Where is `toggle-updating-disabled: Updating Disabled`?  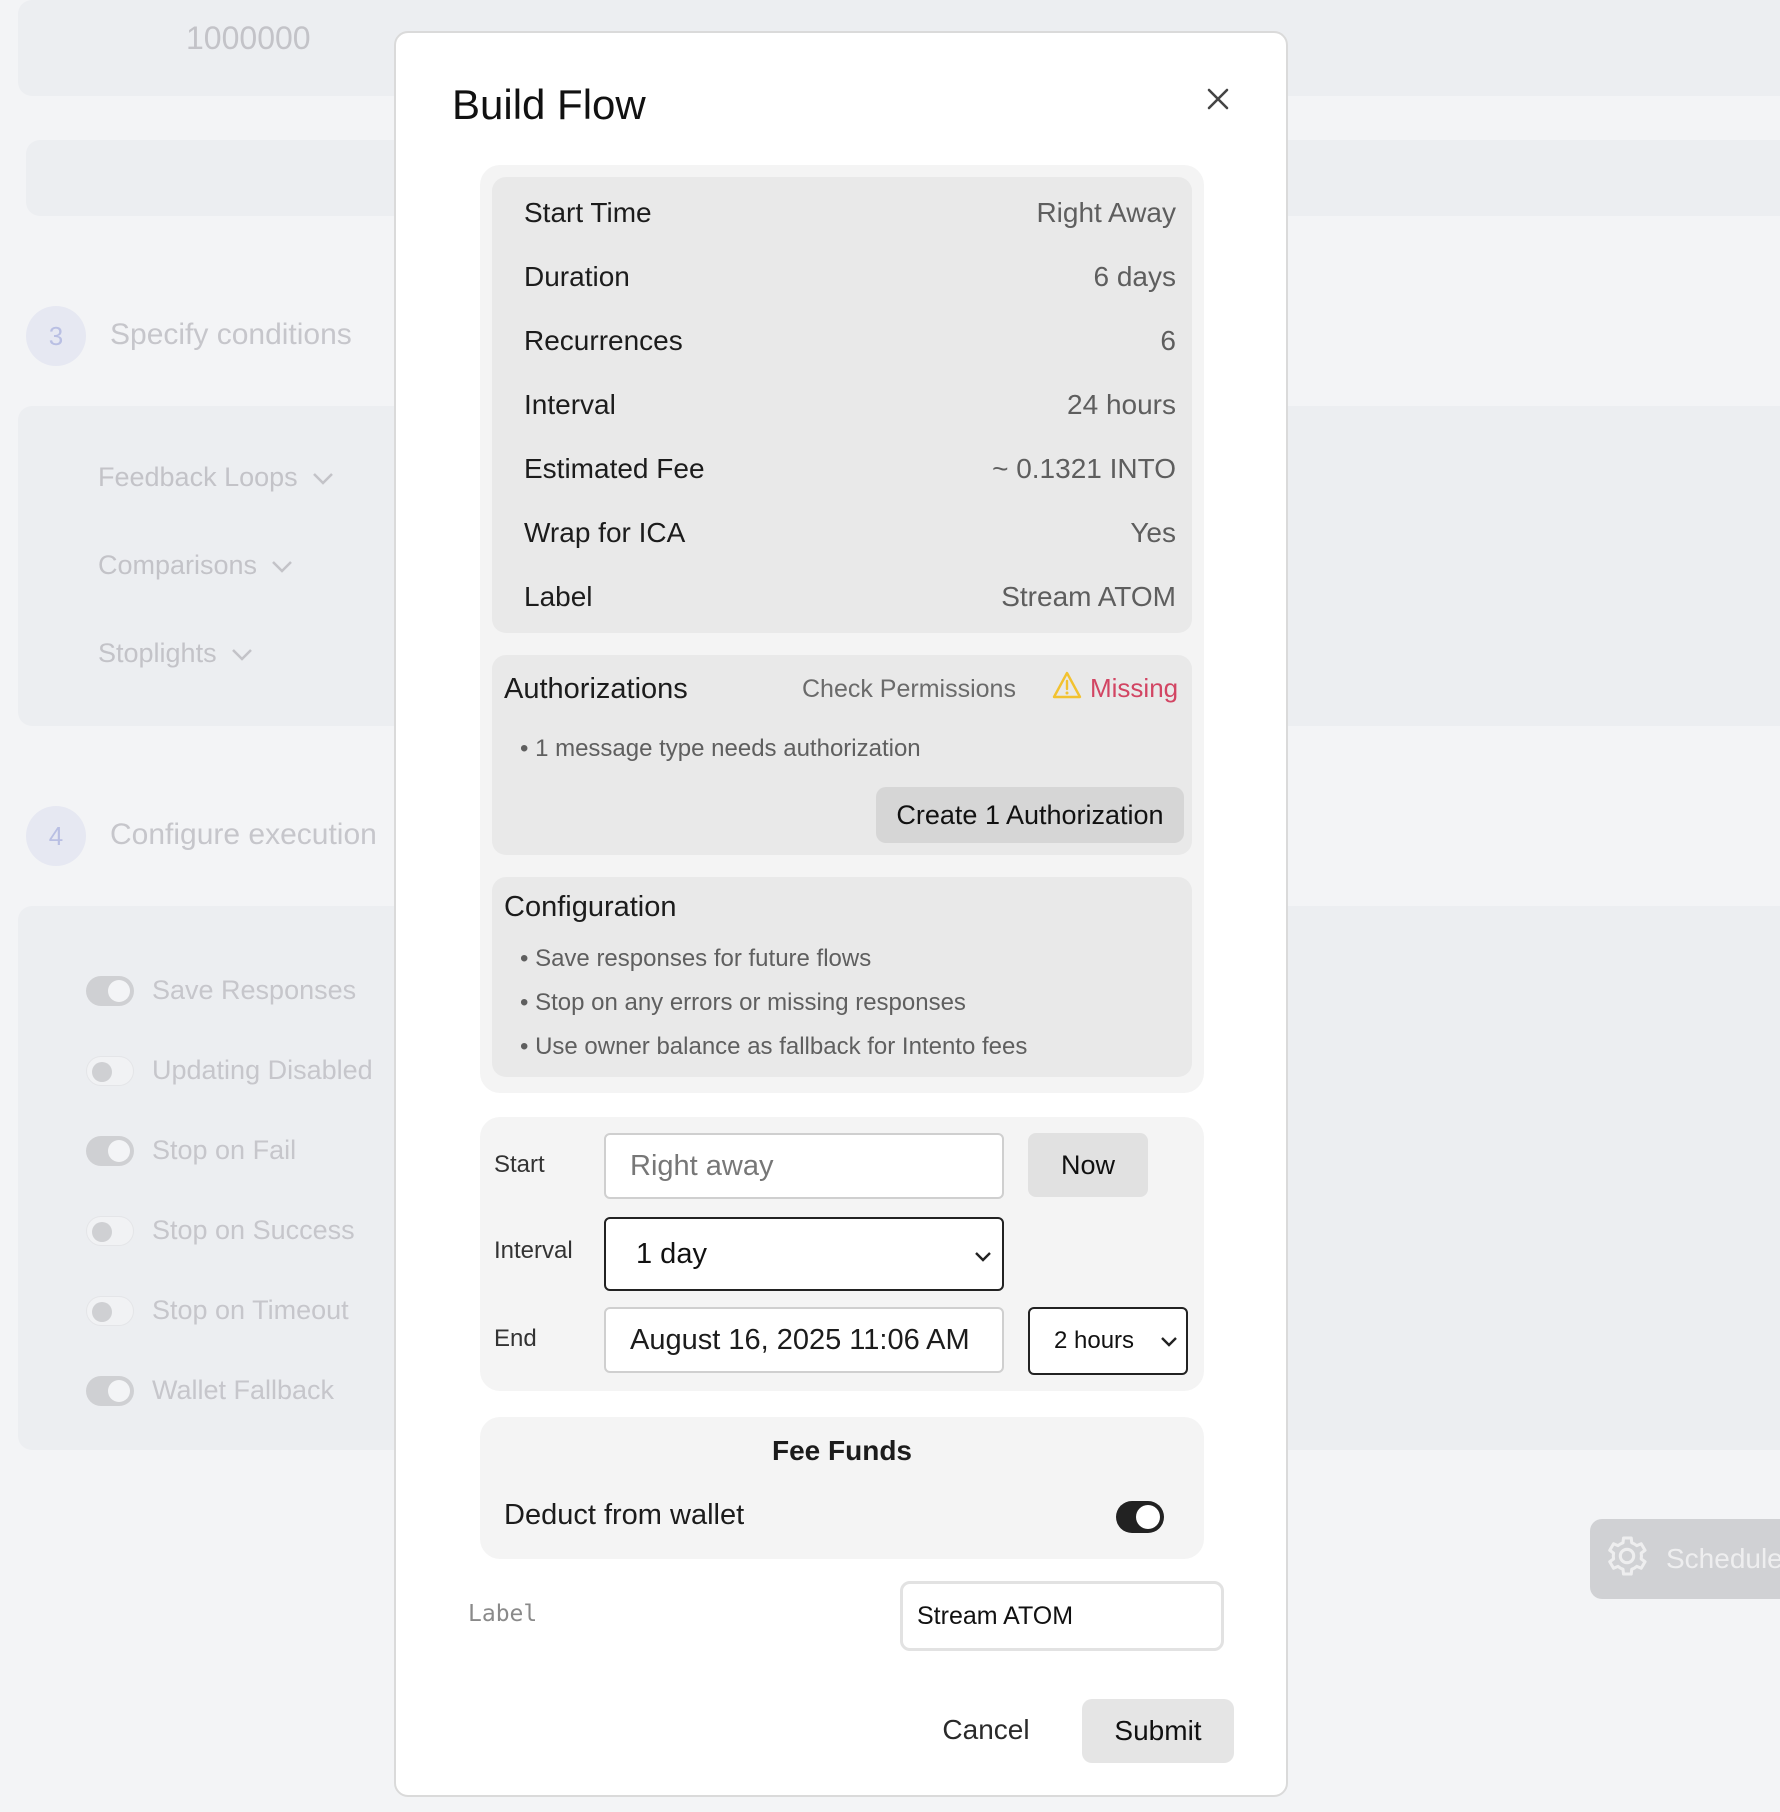
toggle-updating-disabled: Updating Disabled is located at coordinates (229, 1070).